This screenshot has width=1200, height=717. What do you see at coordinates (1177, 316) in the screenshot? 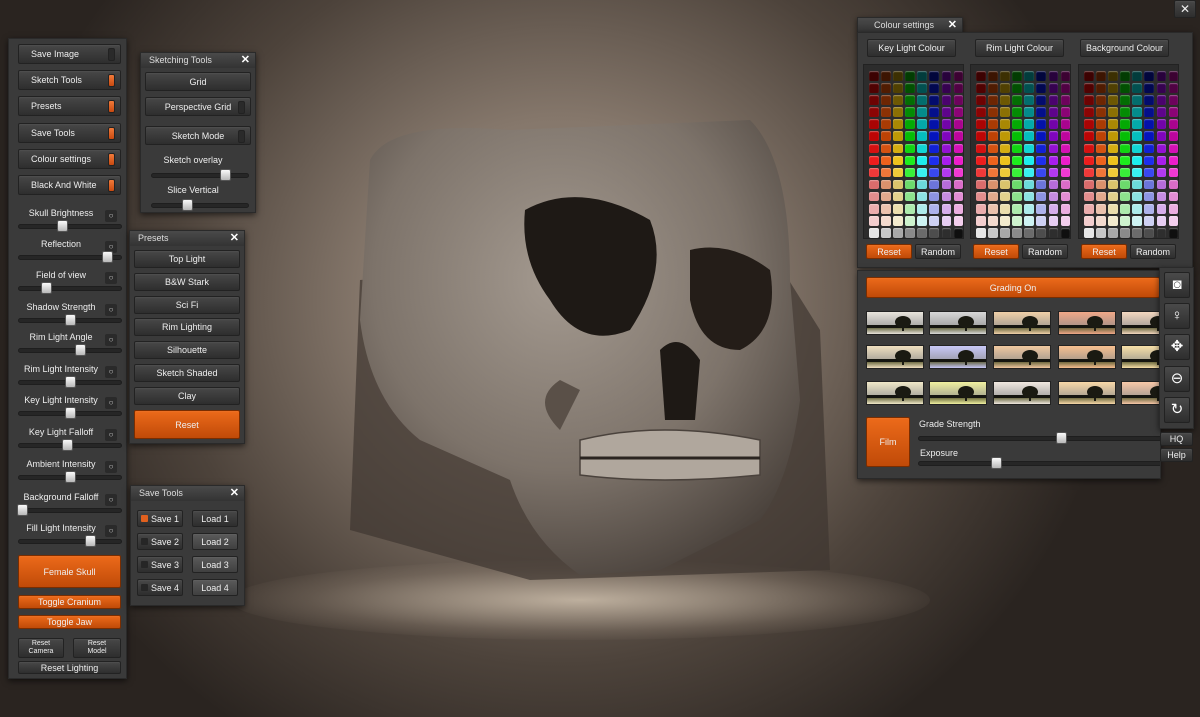
I see `lightbulb-icon: ♀` at bounding box center [1177, 316].